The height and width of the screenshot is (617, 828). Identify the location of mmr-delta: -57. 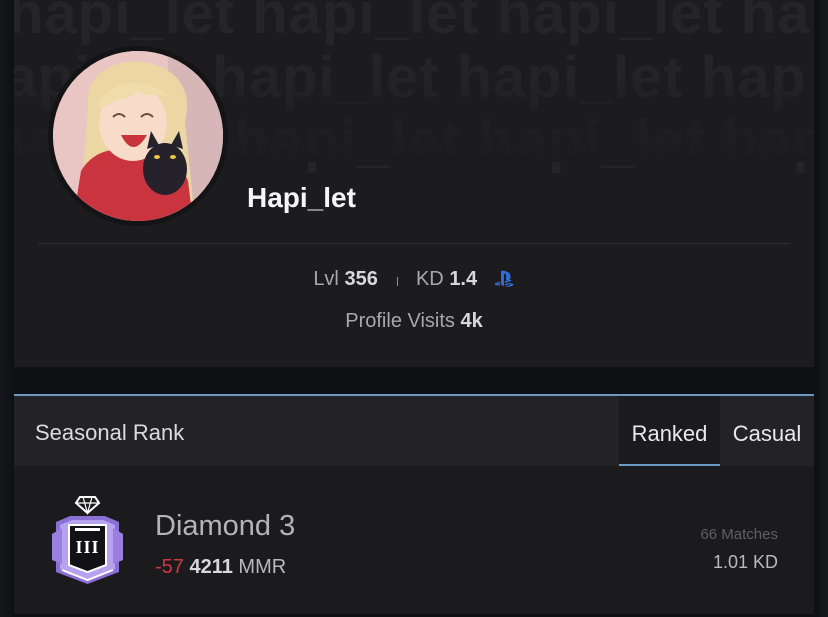
(169, 567).